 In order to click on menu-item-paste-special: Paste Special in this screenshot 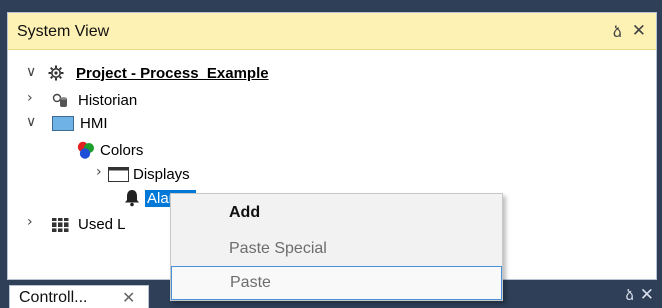, I will do `click(336, 249)`.